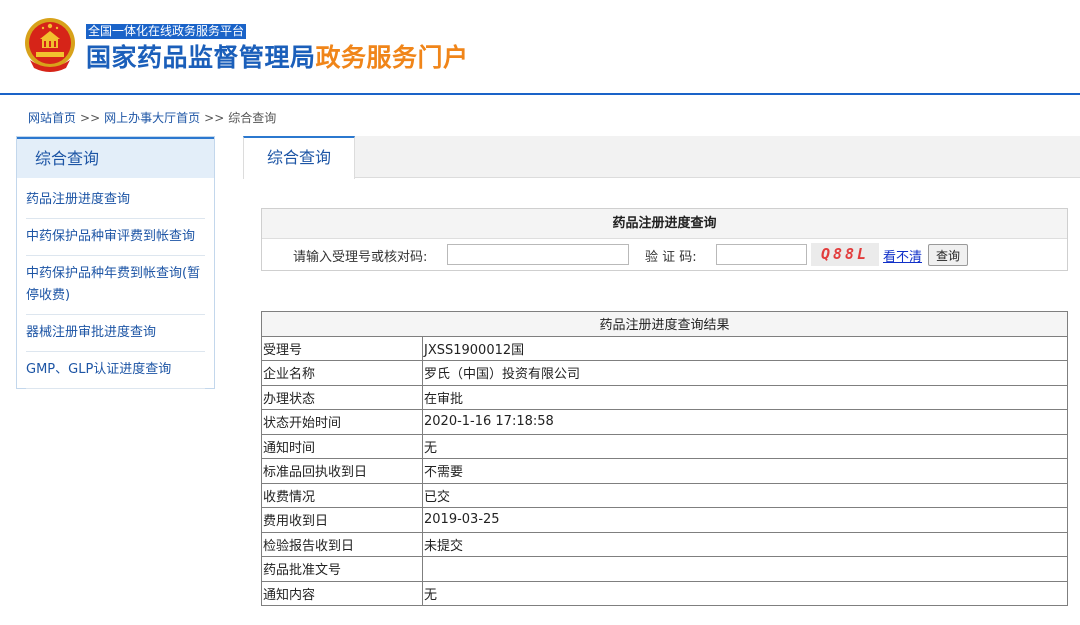  What do you see at coordinates (902, 255) in the screenshot?
I see `captcha-refresh-link: 看不清` at bounding box center [902, 255].